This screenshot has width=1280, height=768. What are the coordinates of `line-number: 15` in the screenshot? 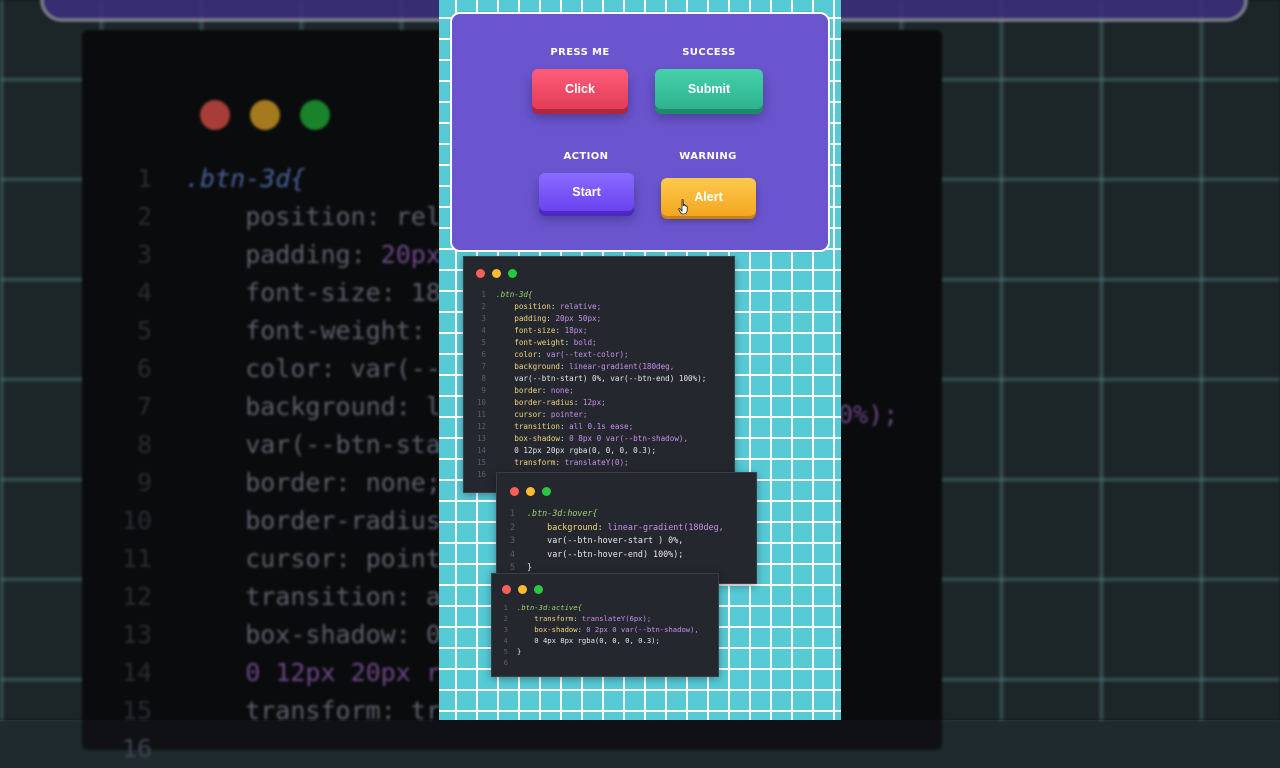 It's located at (481, 462).